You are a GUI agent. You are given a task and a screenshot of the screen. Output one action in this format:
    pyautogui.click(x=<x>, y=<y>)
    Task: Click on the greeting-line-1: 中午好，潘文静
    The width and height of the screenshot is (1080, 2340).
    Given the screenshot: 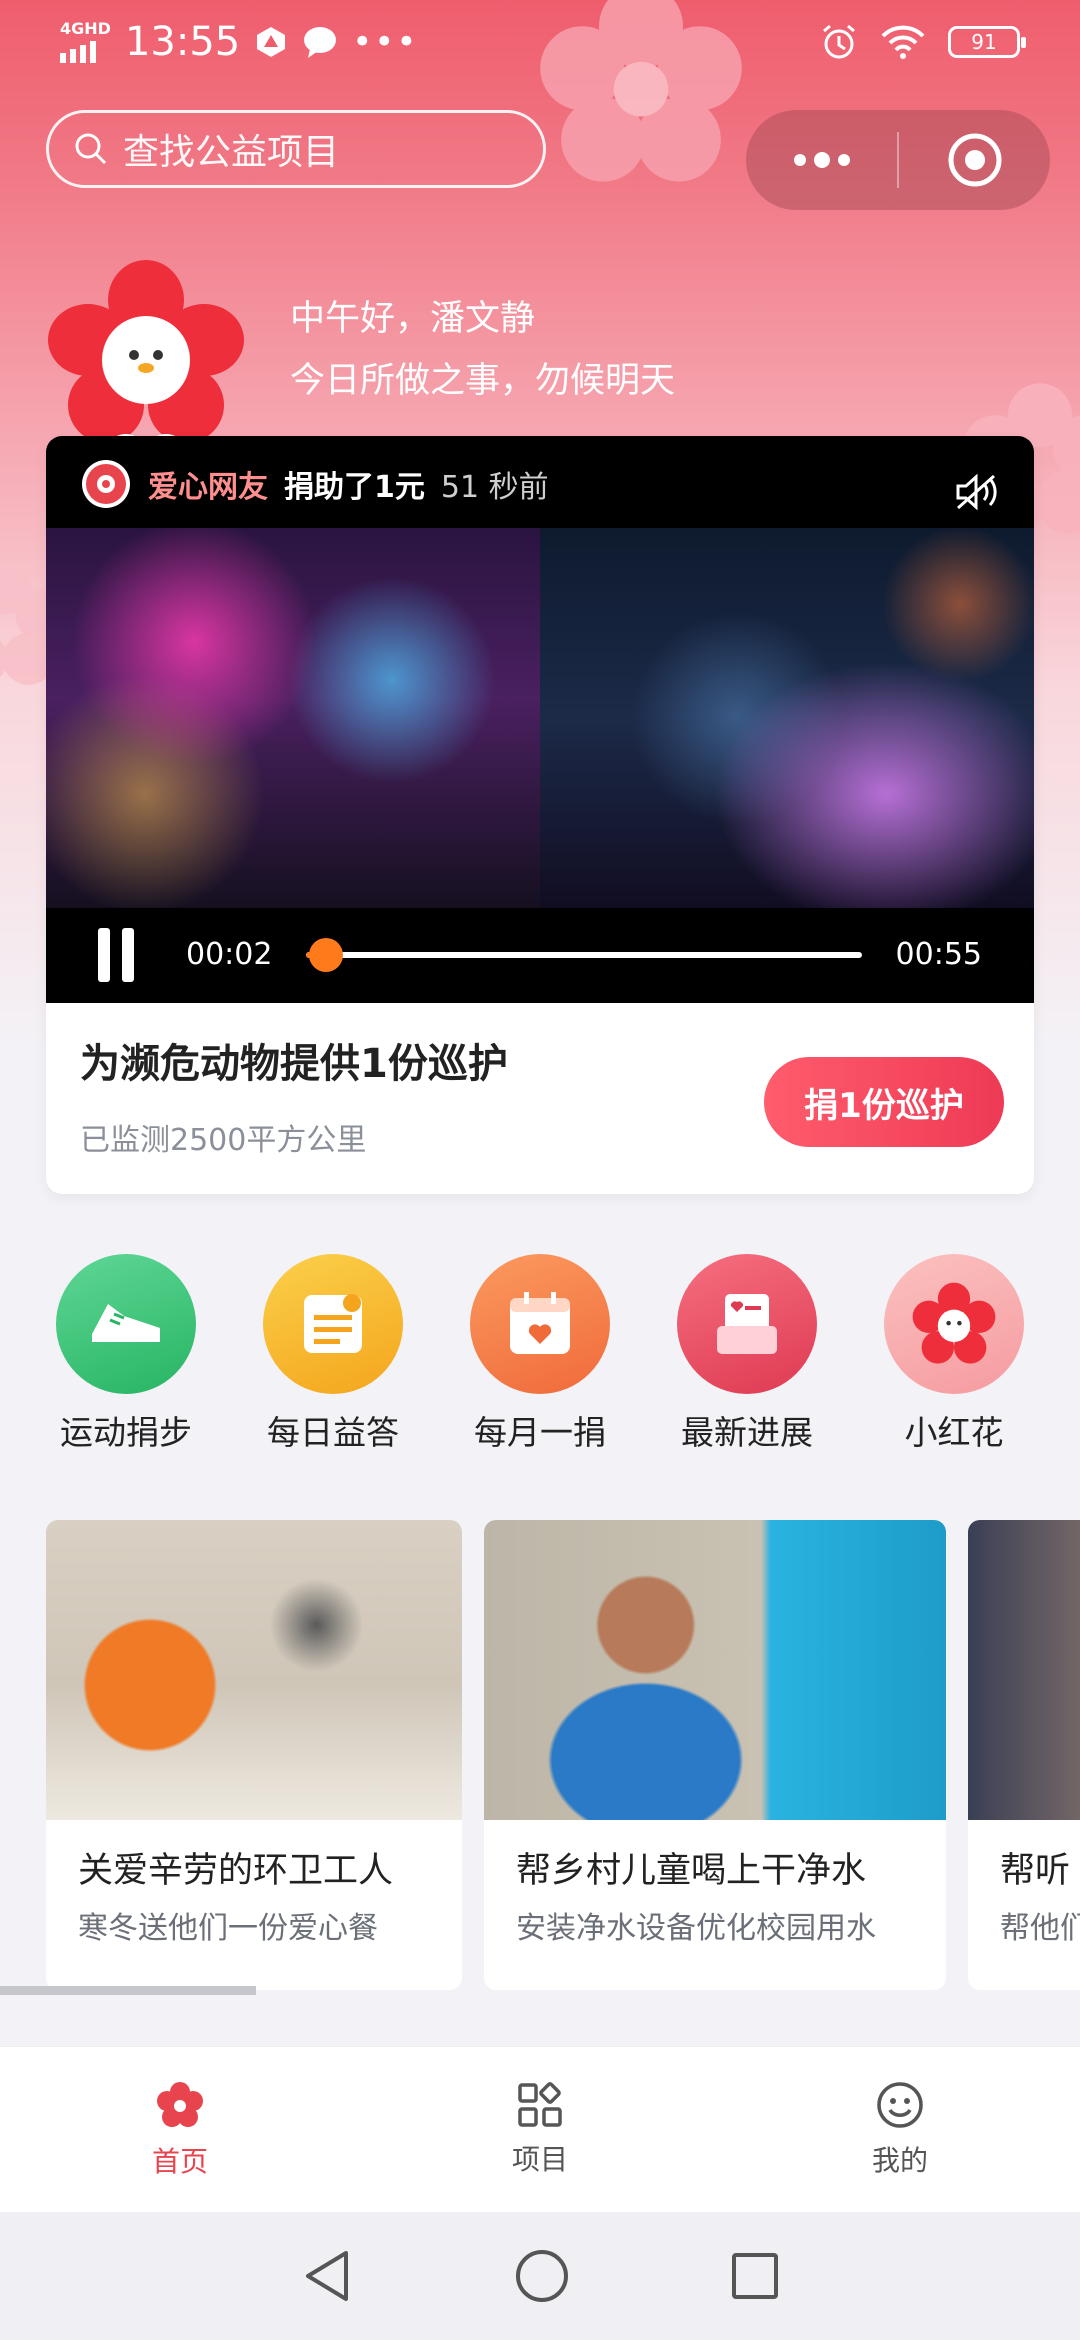 What is the action you would take?
    pyautogui.click(x=413, y=319)
    